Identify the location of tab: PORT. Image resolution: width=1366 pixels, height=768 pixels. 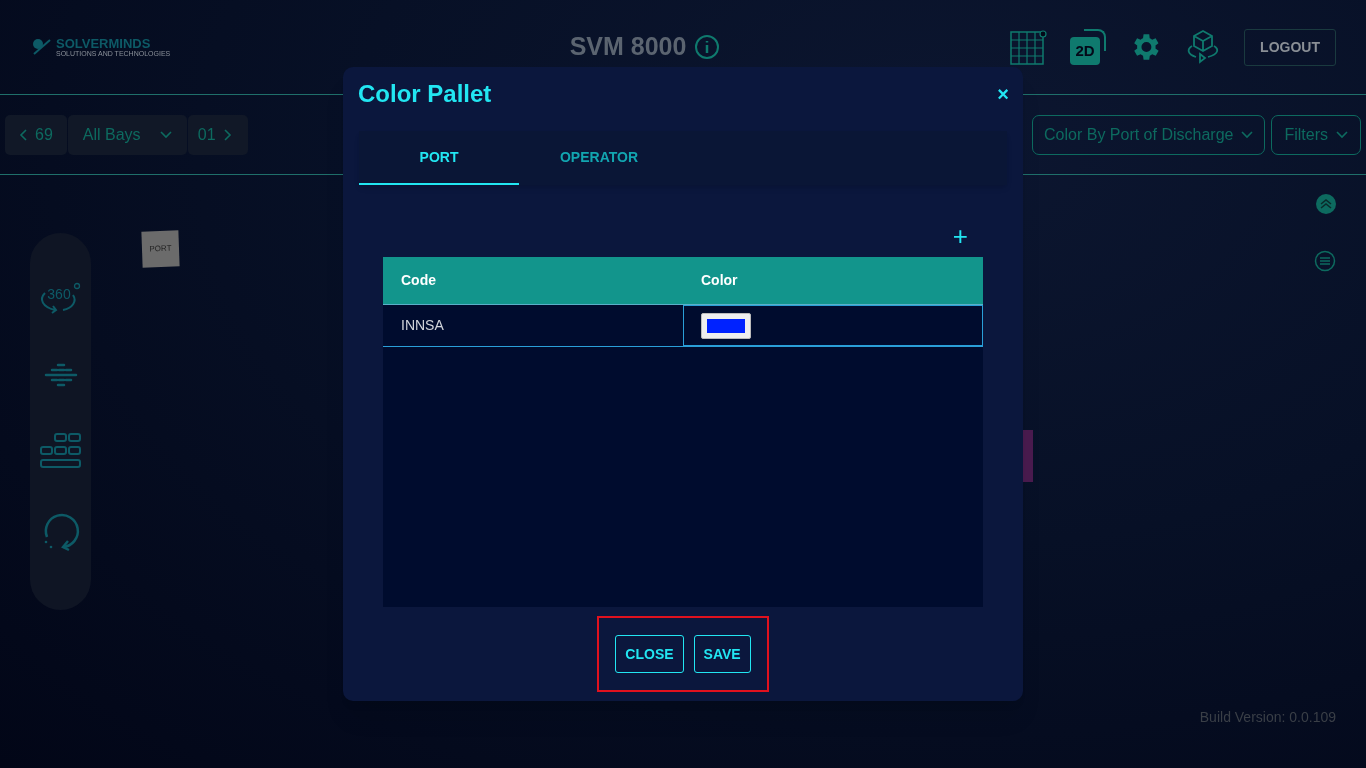
(439, 158).